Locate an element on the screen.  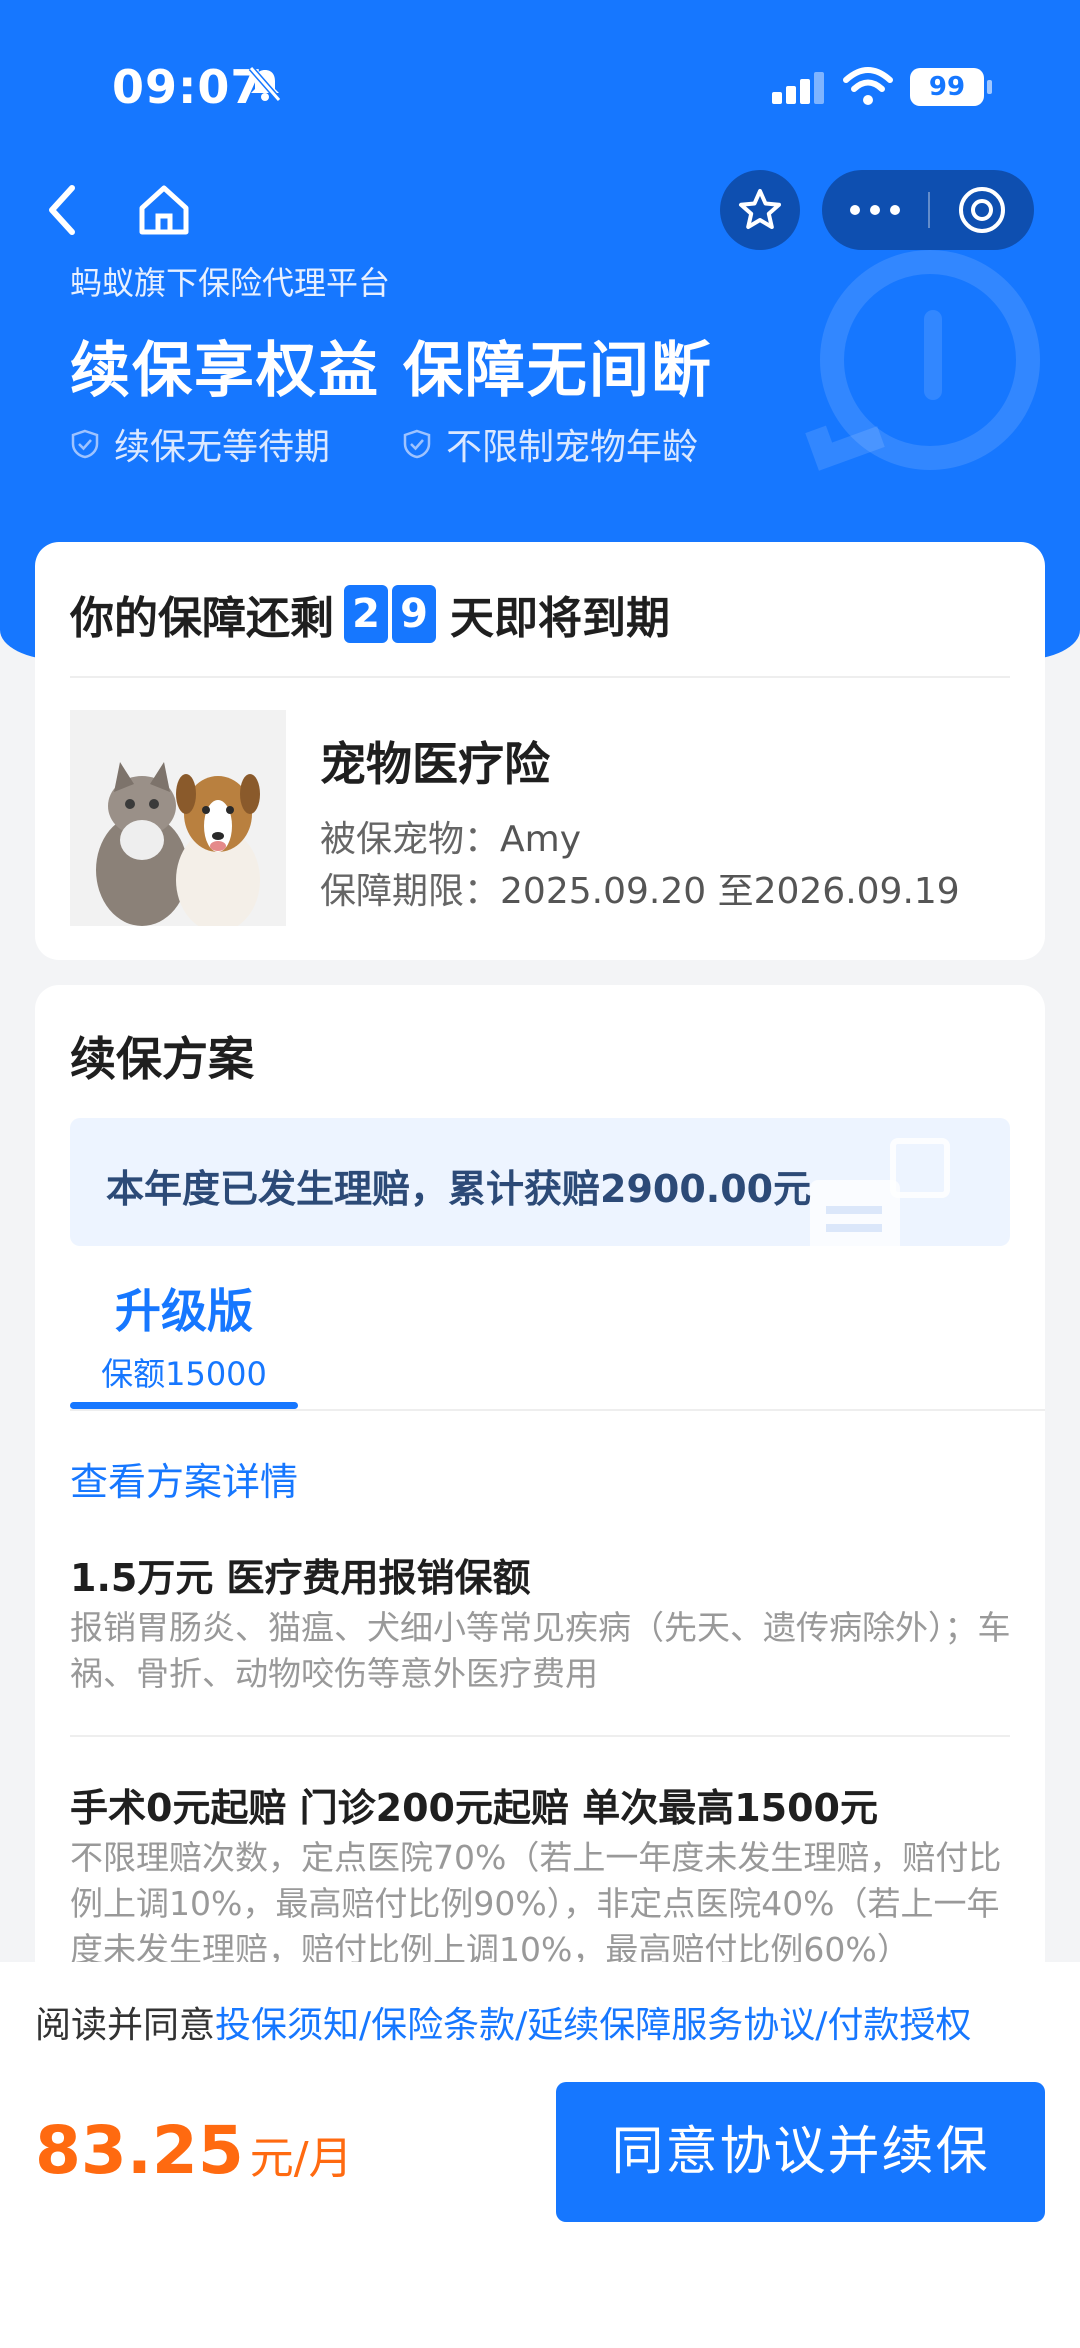
view-plan-details-link: 查看方案详情 is located at coordinates (184, 1478).